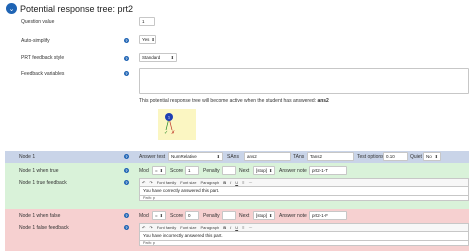 Image resolution: width=474 pixels, height=251 pixels. Describe the element at coordinates (126, 156) in the screenshot. I see `node-help-icon: ?` at that location.